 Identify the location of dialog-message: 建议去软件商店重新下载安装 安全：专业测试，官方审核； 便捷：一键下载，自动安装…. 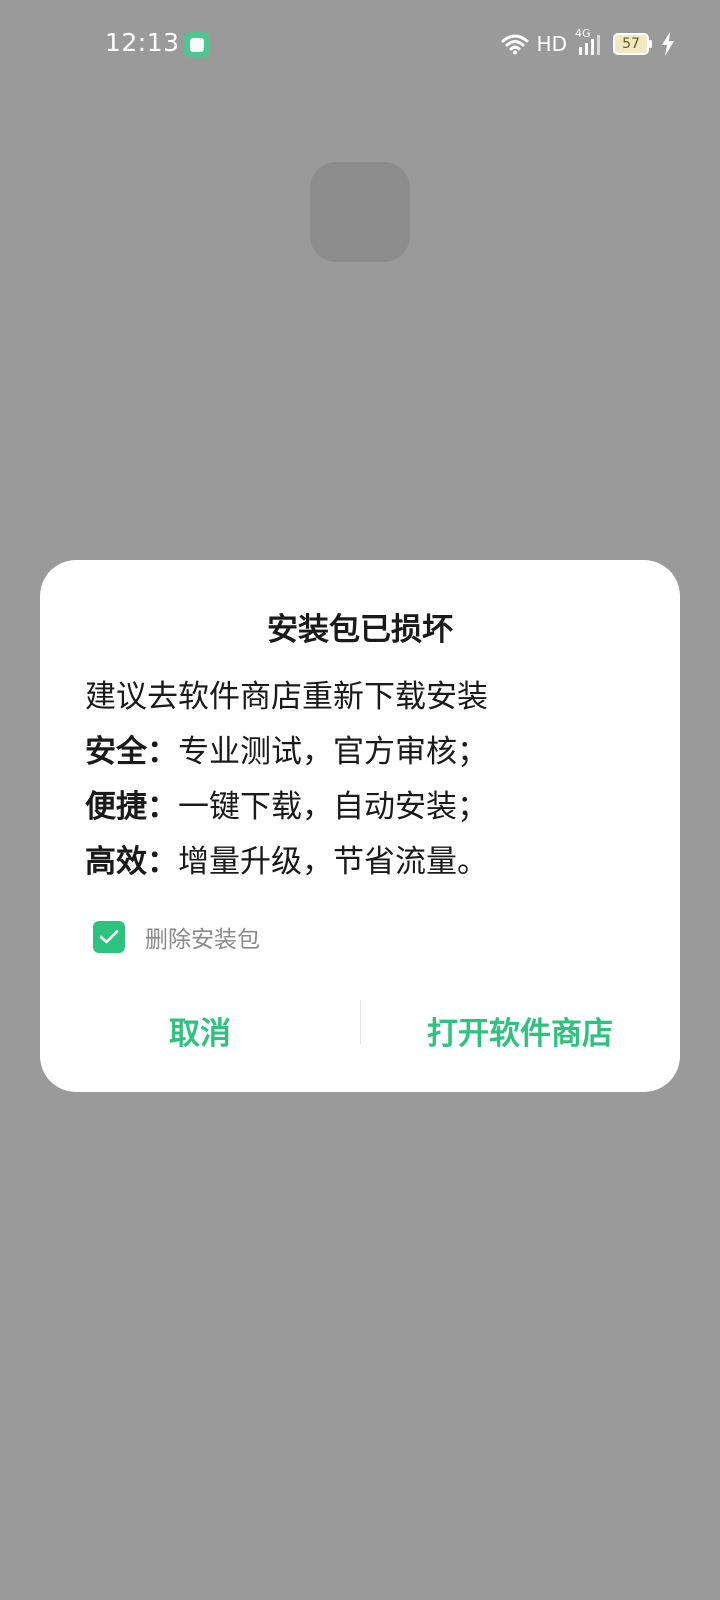
(365, 780).